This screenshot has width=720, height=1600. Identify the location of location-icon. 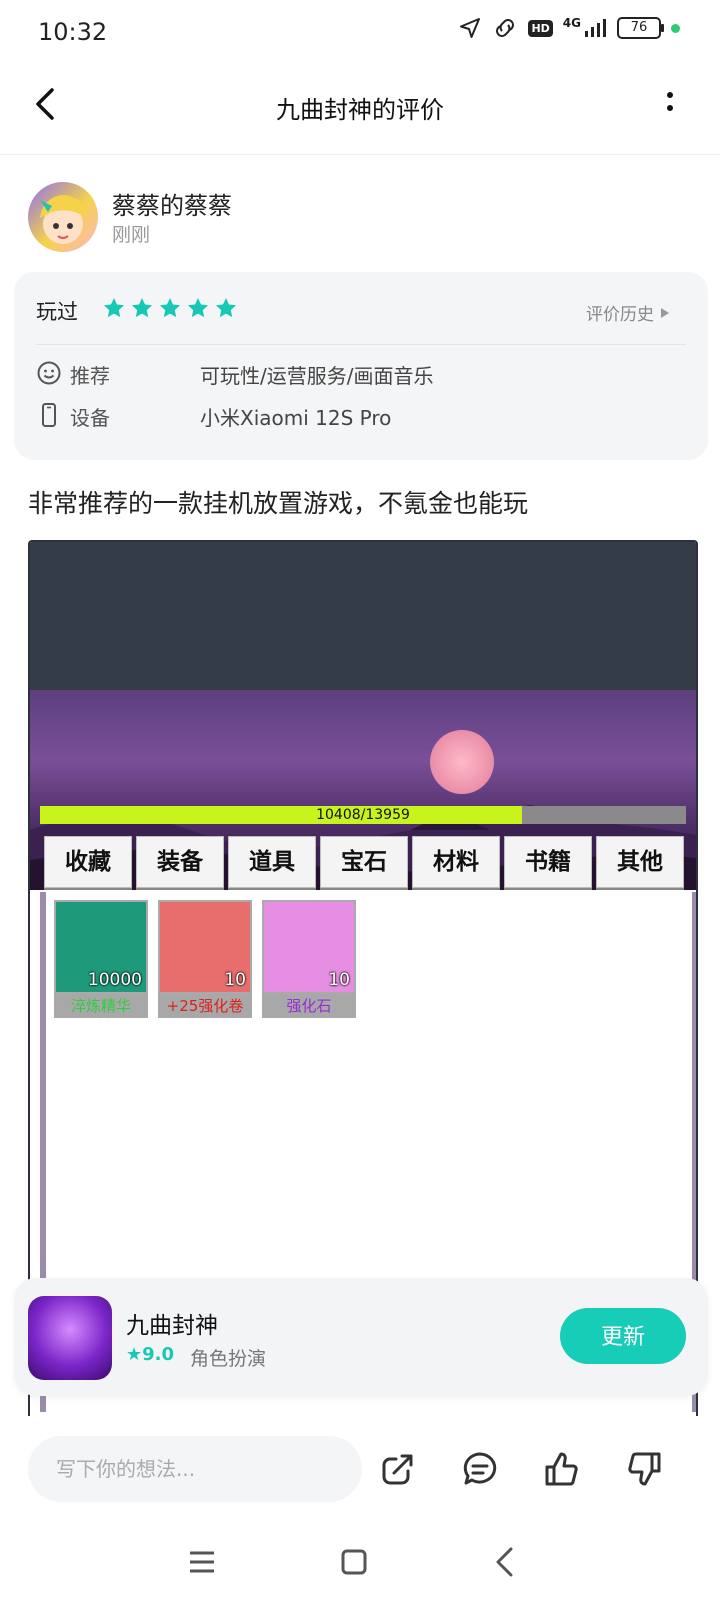
(470, 28).